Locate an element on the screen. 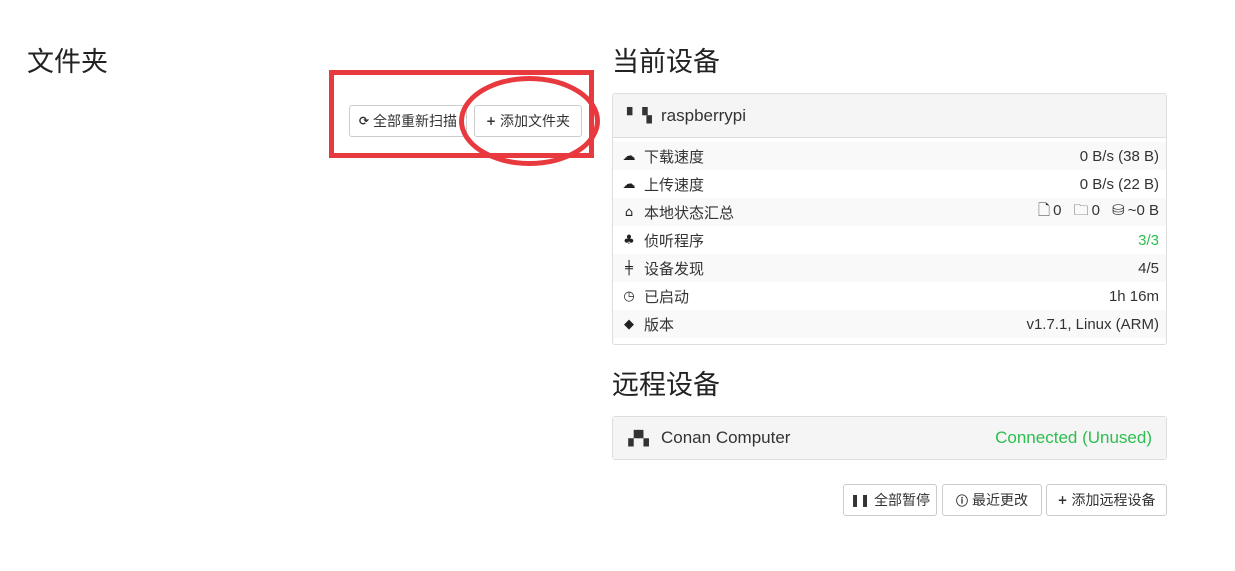 This screenshot has height=571, width=1235. device-identicon-icon: ▘▝▖ is located at coordinates (642, 115).